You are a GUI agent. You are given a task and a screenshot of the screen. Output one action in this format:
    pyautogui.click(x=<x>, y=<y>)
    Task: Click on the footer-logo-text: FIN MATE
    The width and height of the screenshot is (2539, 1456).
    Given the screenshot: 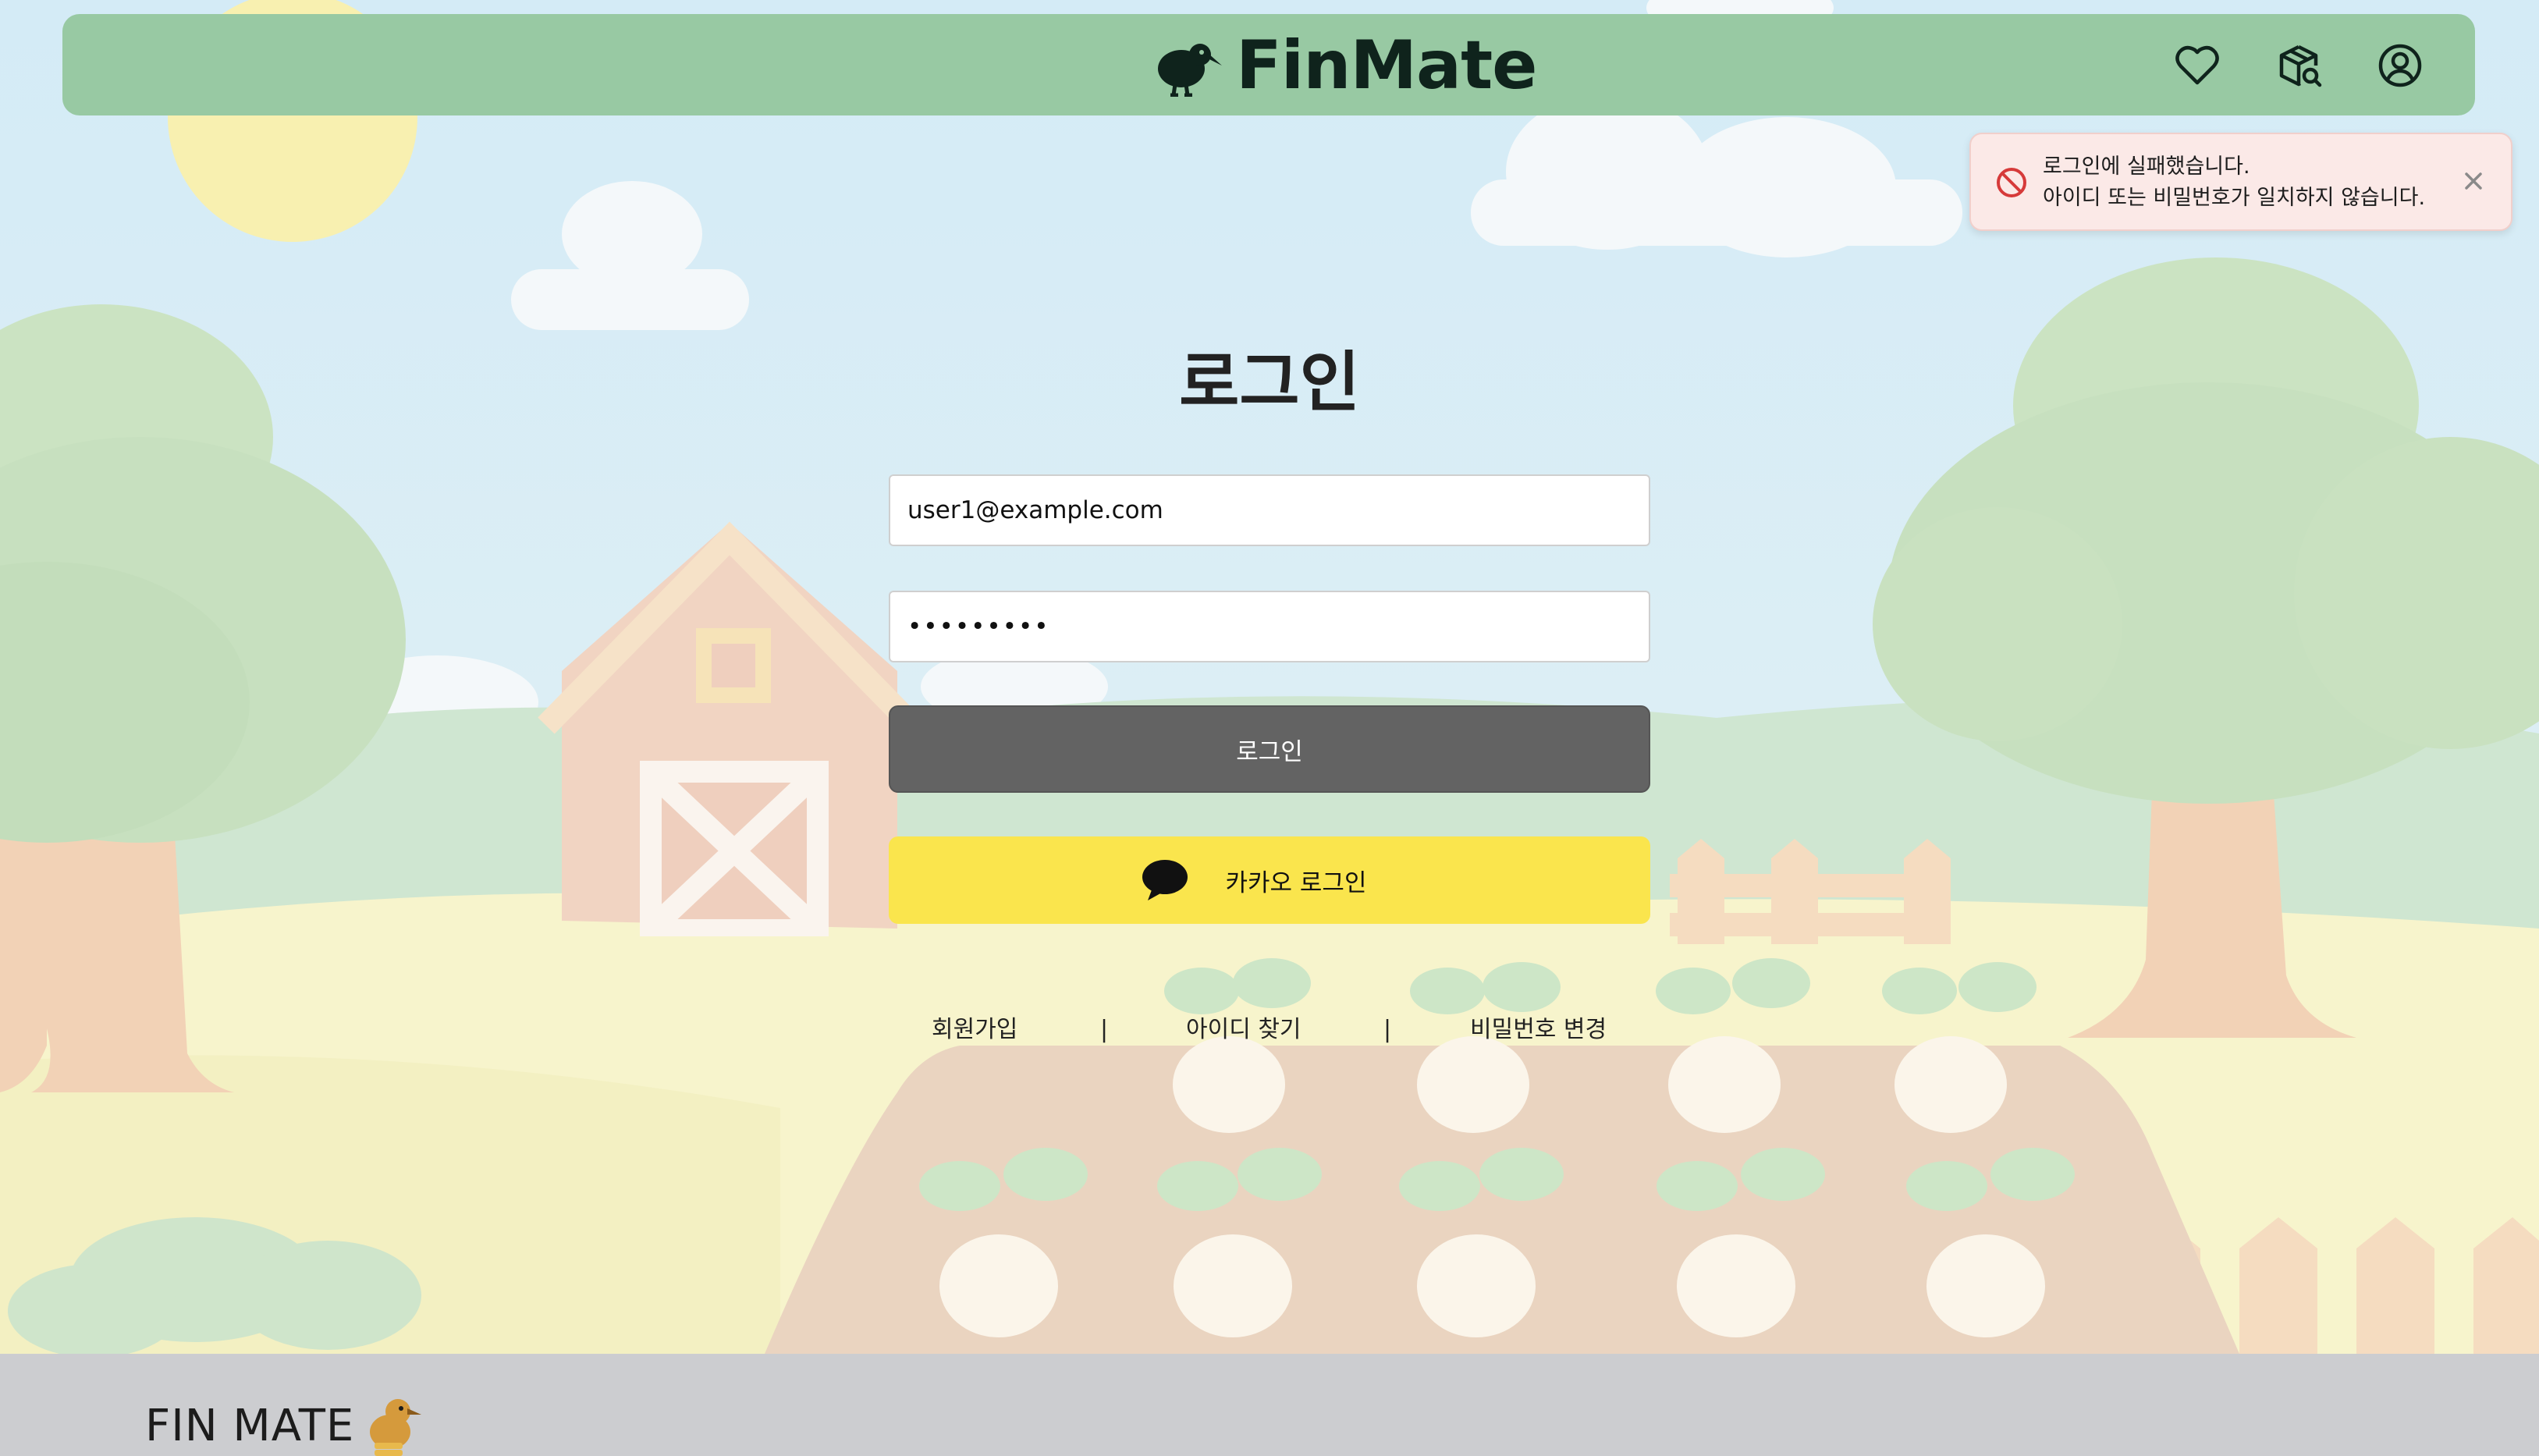 What is the action you would take?
    pyautogui.click(x=250, y=1426)
    